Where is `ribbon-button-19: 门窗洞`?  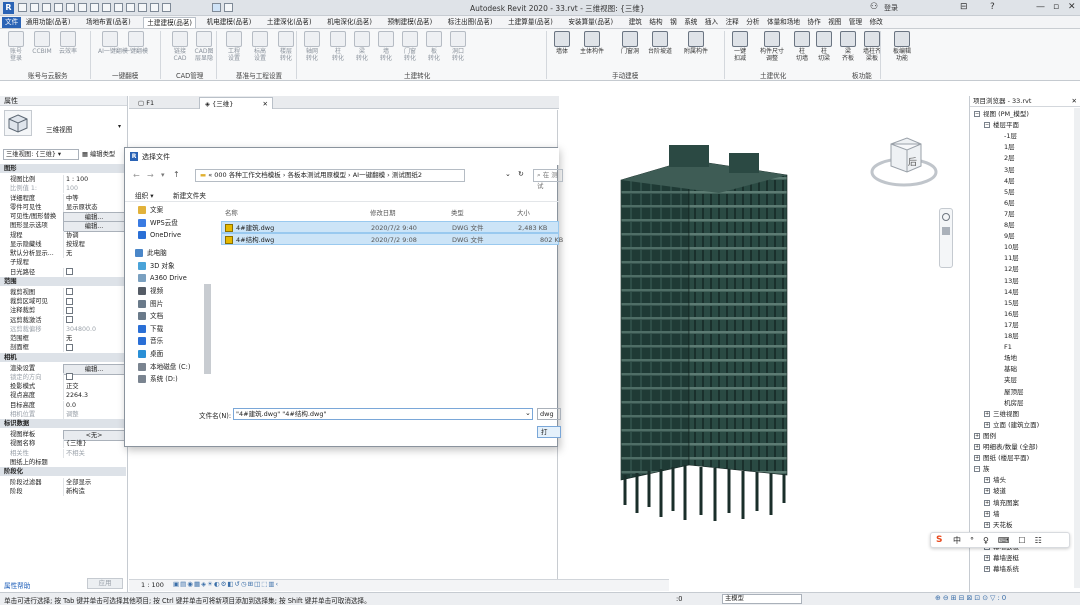 ribbon-button-19: 门窗洞 is located at coordinates (630, 43).